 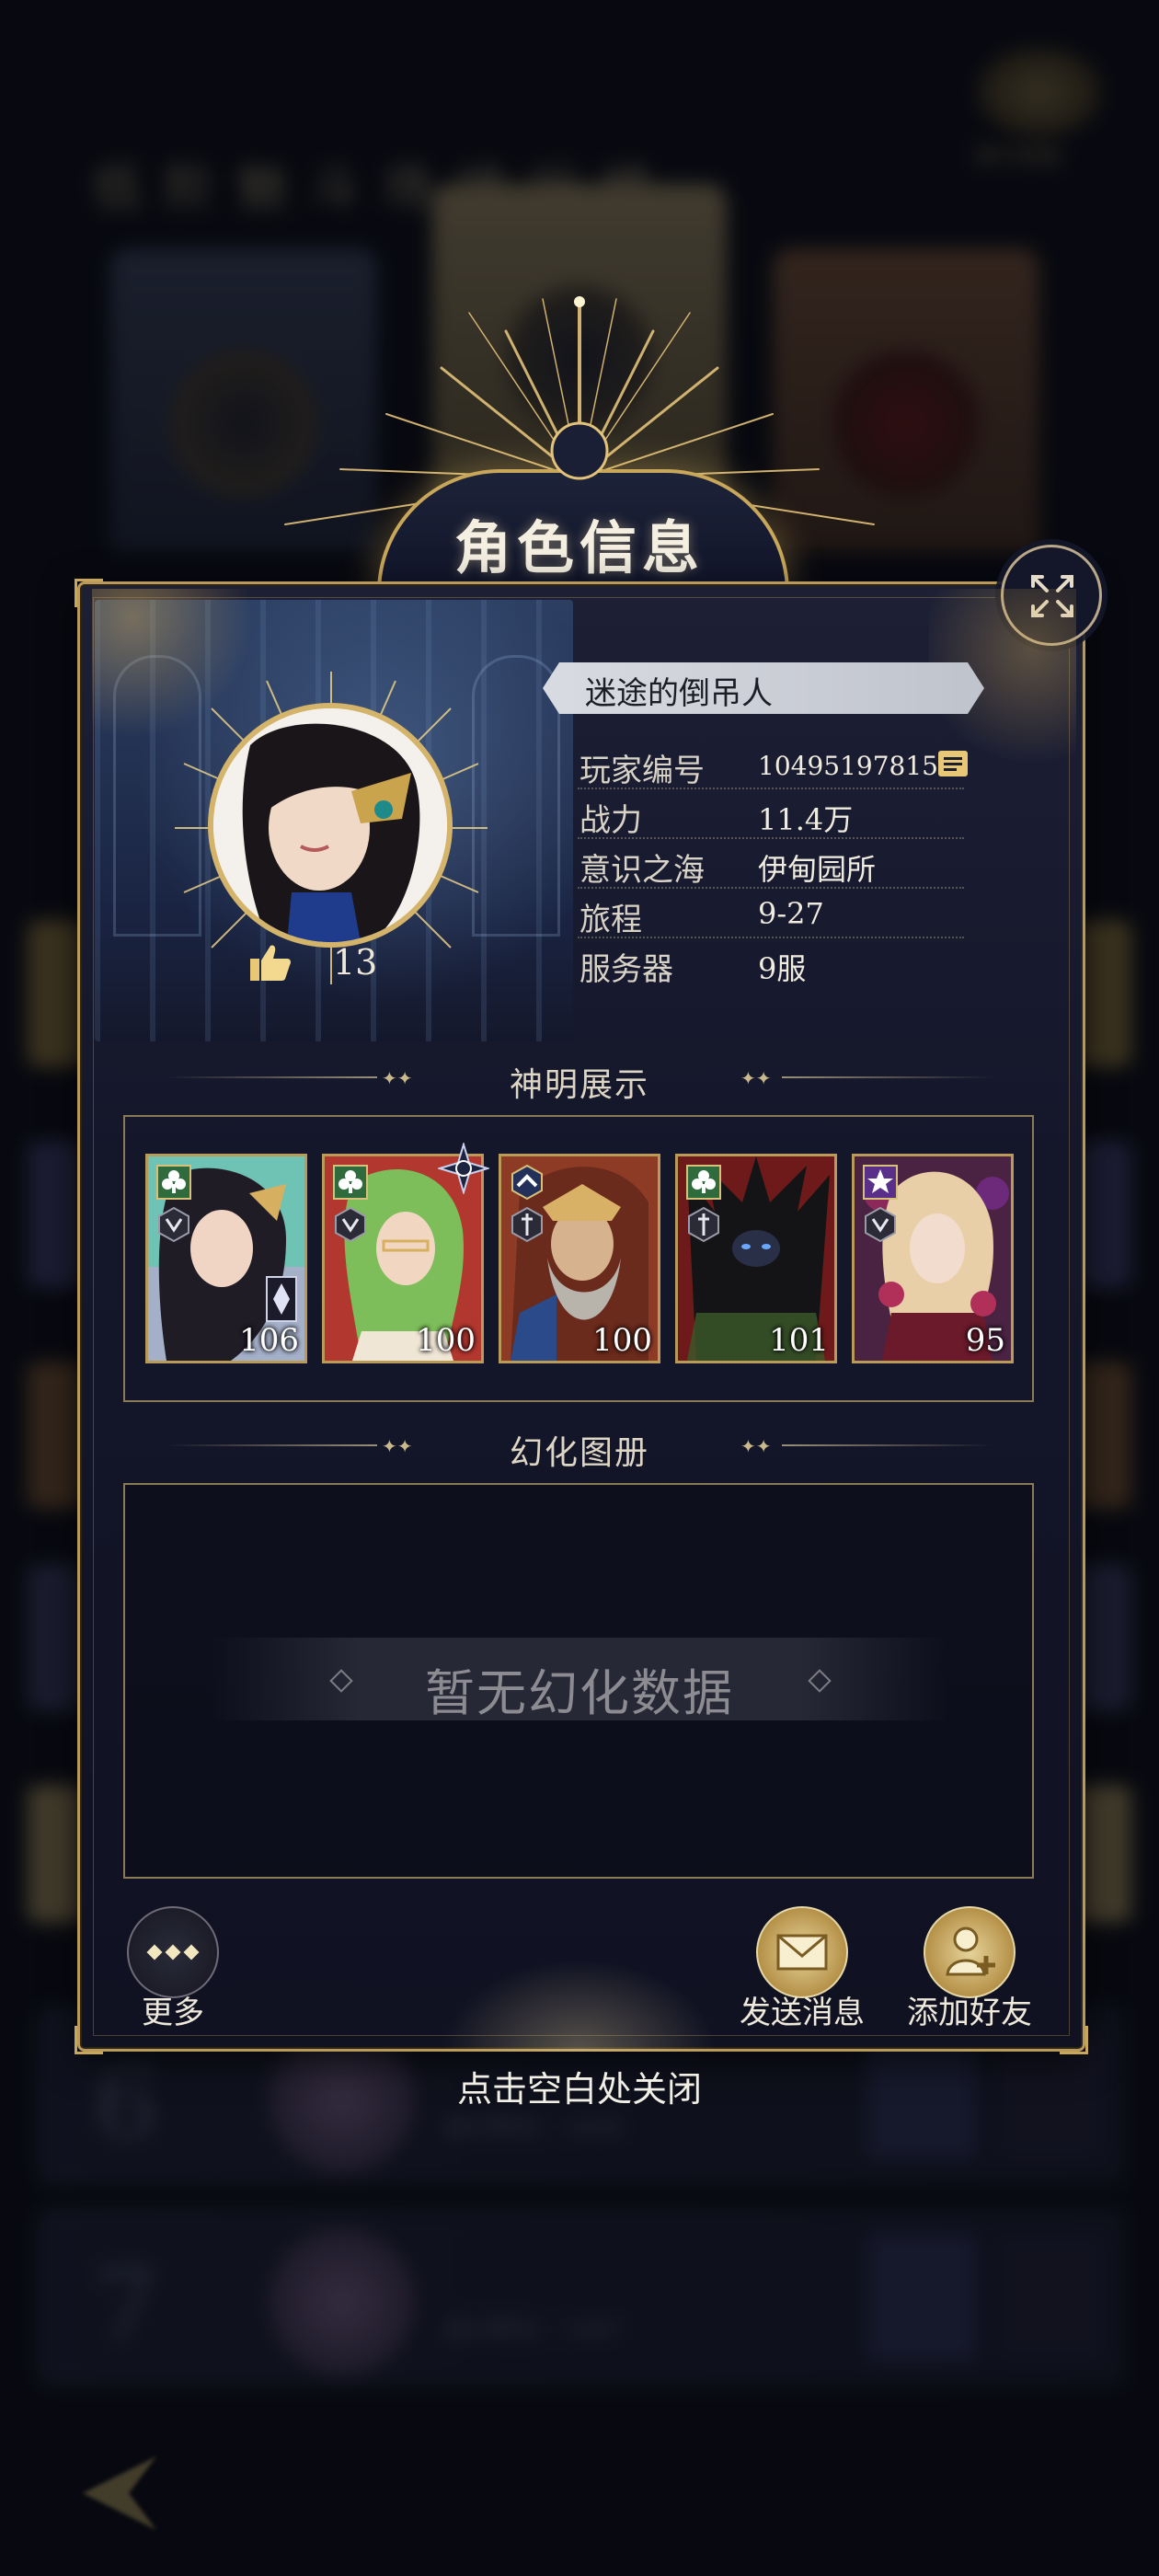 I want to click on deity-card: 101, so click(x=756, y=1258).